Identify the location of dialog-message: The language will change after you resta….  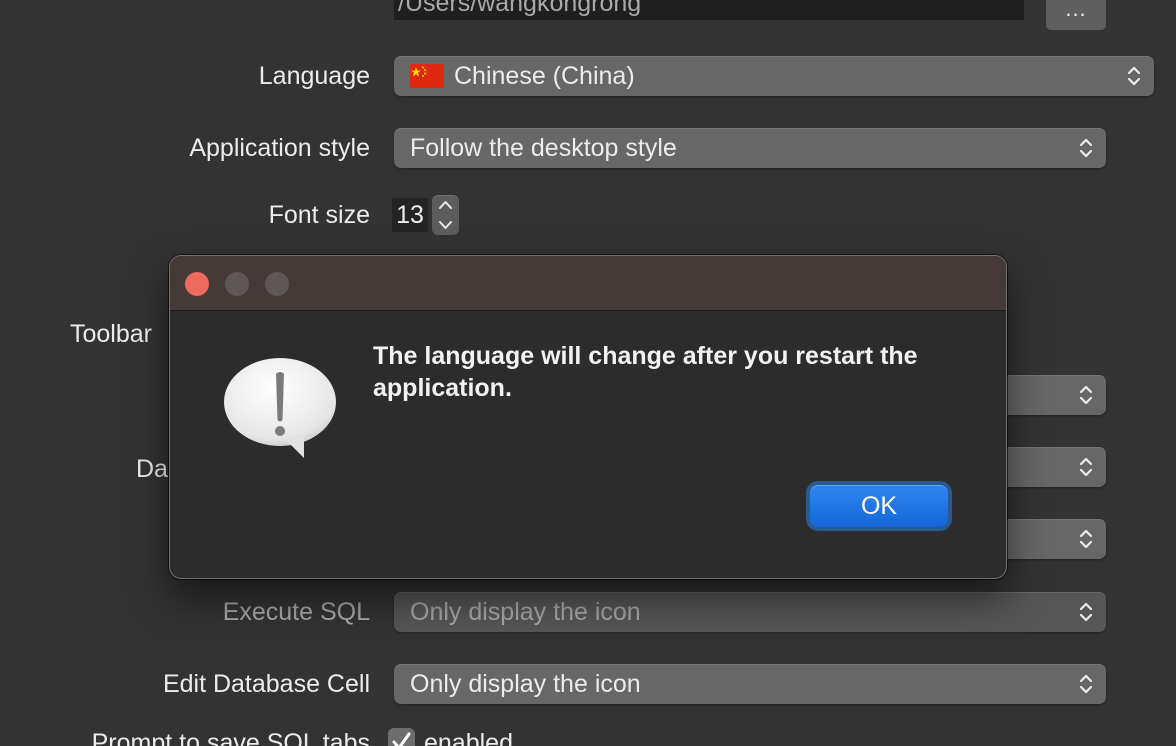
(645, 372).